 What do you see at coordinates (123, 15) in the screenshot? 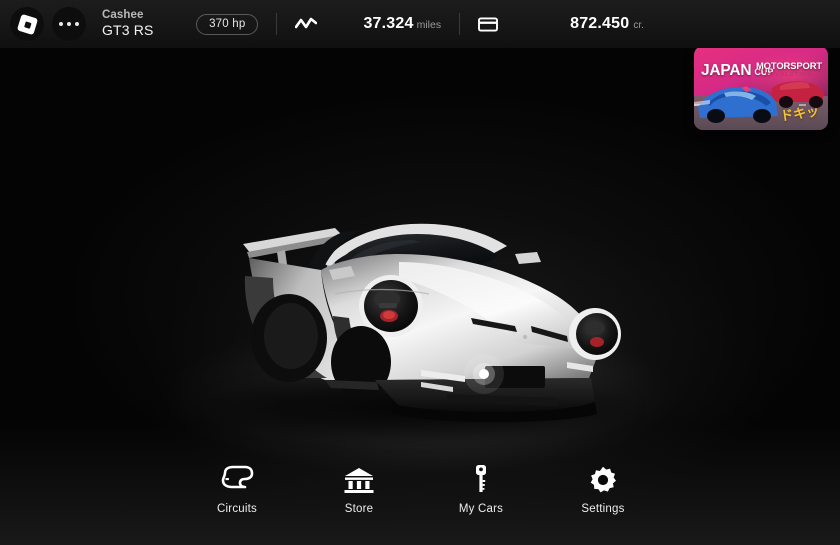
I see `player-name: Cashee` at bounding box center [123, 15].